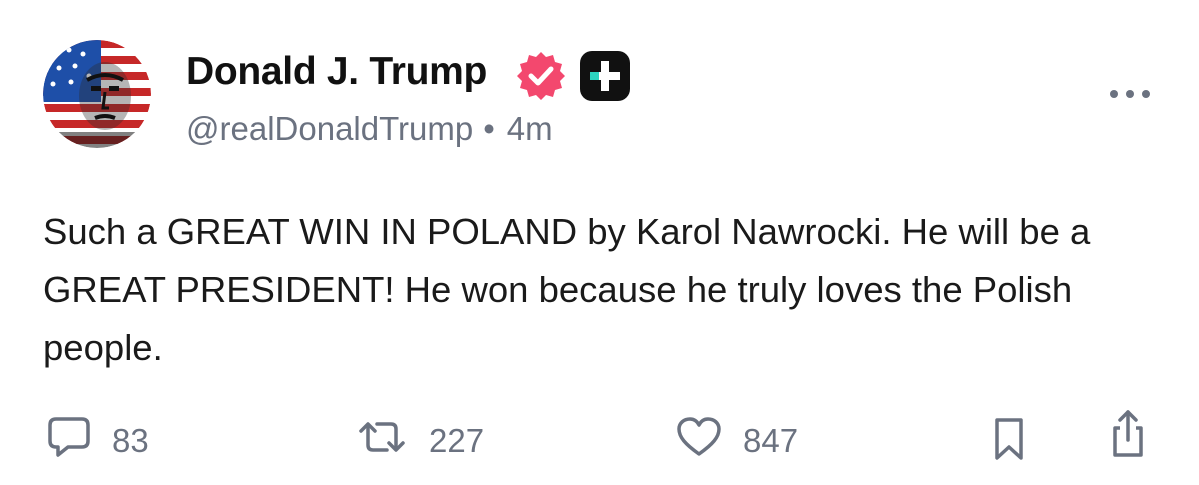 This screenshot has width=1199, height=485. Describe the element at coordinates (69, 441) in the screenshot. I see `reply-icon` at that location.